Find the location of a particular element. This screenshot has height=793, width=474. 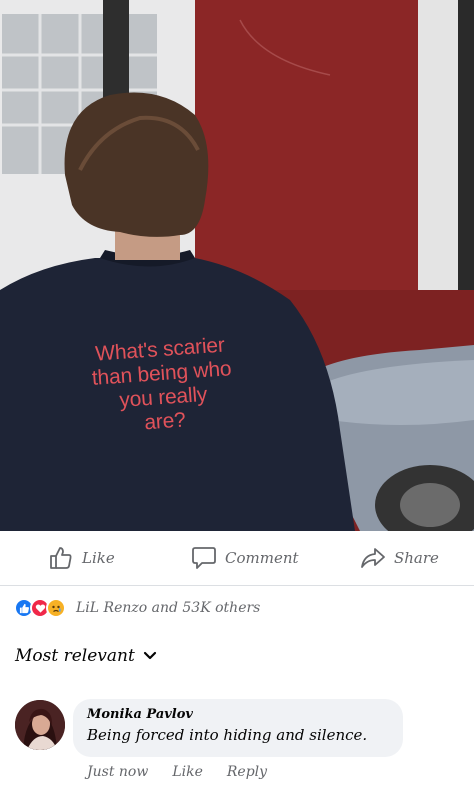

comment-meta: Just now Like Reply is located at coordinates (177, 772).